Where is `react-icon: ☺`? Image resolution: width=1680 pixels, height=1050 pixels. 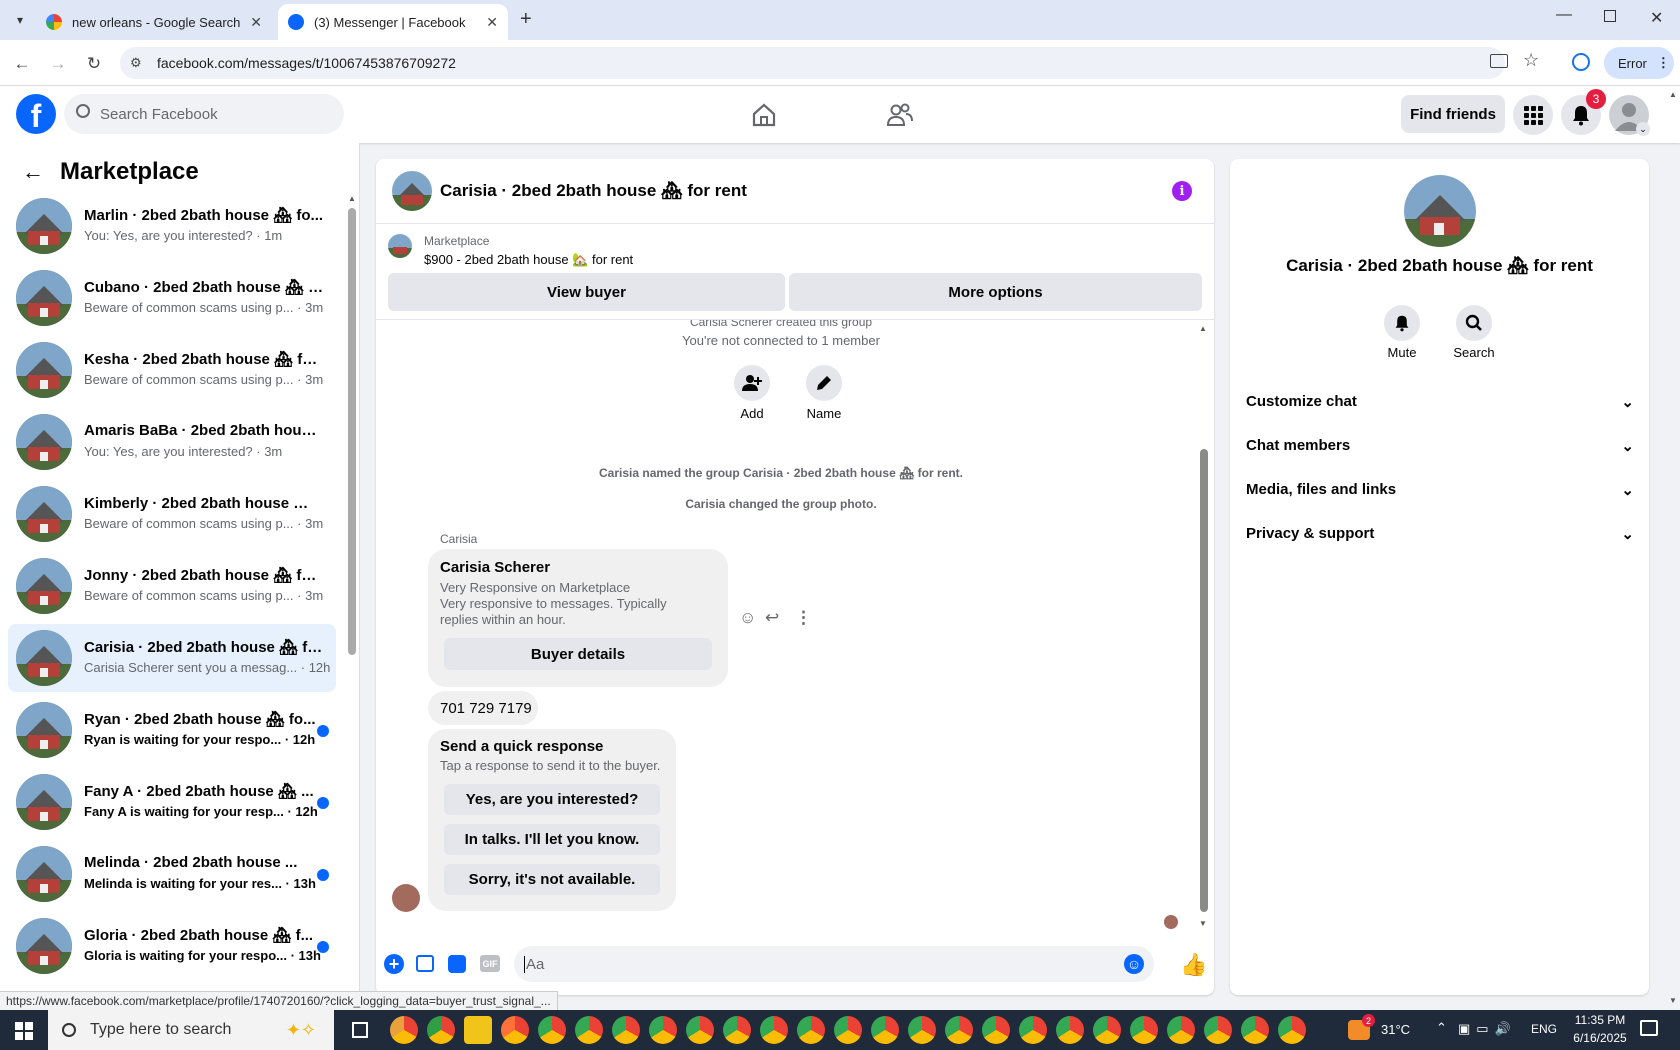
react-icon: ☺ is located at coordinates (747, 618).